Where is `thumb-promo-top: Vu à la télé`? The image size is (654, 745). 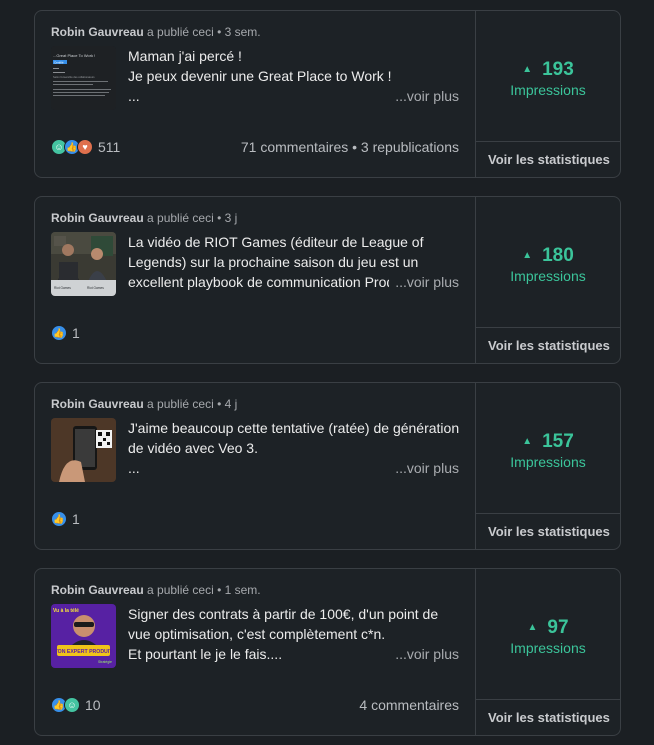 thumb-promo-top: Vu à la télé is located at coordinates (66, 611).